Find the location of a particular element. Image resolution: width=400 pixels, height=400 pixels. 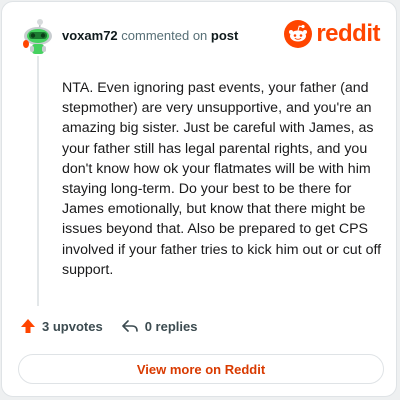

comment-meta: voxam72 commented on post is located at coordinates (150, 35).